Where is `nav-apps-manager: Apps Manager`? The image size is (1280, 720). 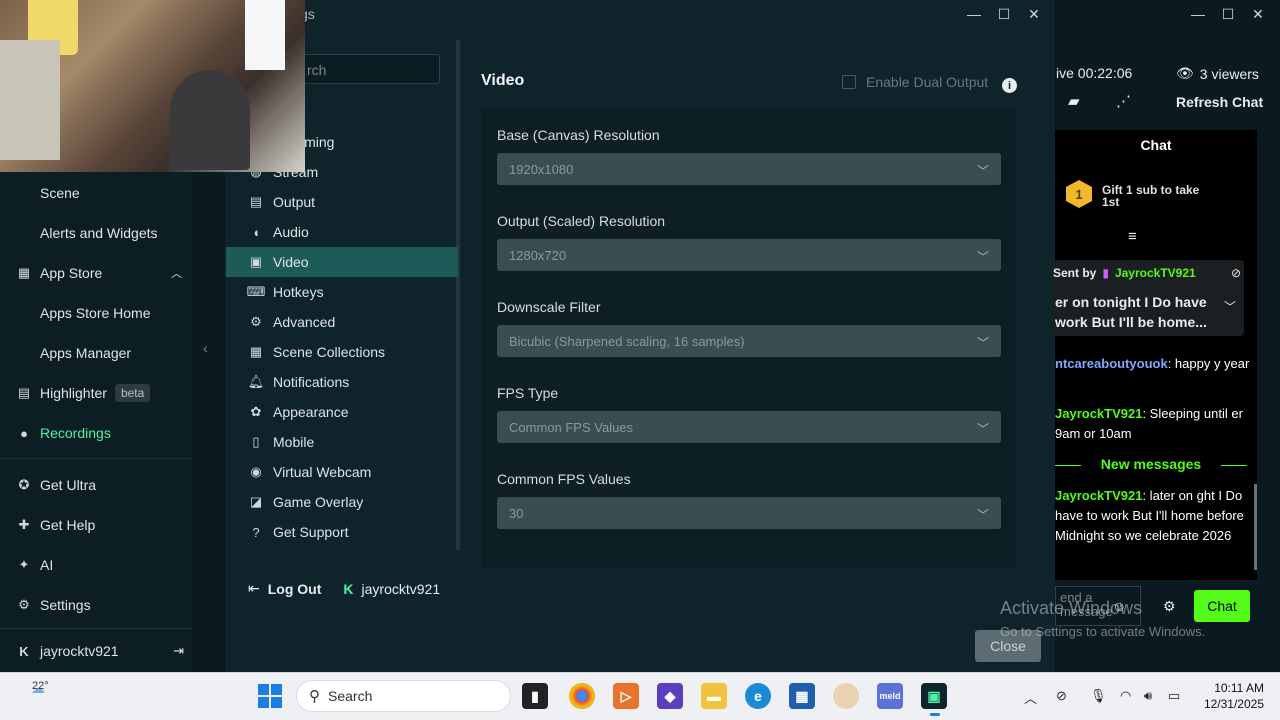
nav-apps-manager: Apps Manager is located at coordinates (96, 353).